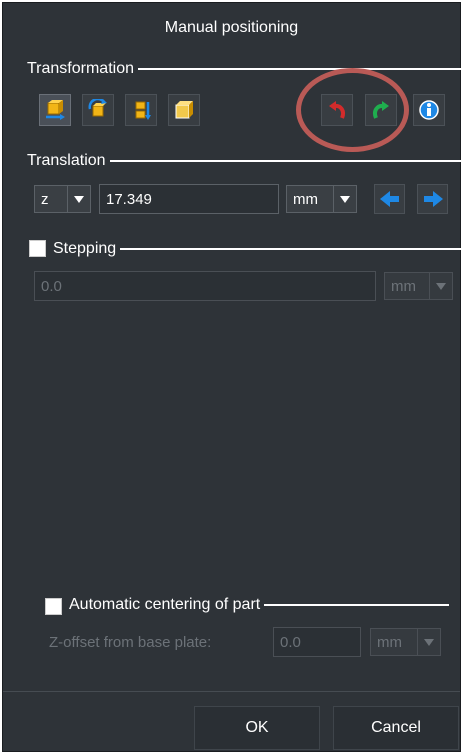  I want to click on stepping-unit-value: mm, so click(403, 286).